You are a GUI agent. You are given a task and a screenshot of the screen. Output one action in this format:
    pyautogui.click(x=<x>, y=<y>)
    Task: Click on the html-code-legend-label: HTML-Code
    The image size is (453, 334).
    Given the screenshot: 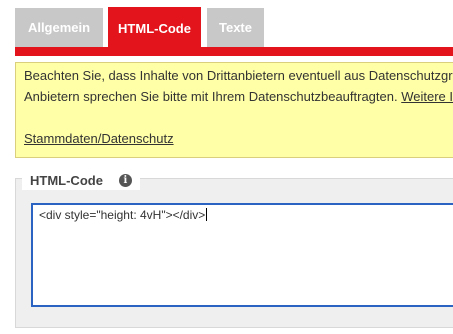 What is the action you would take?
    pyautogui.click(x=66, y=180)
    